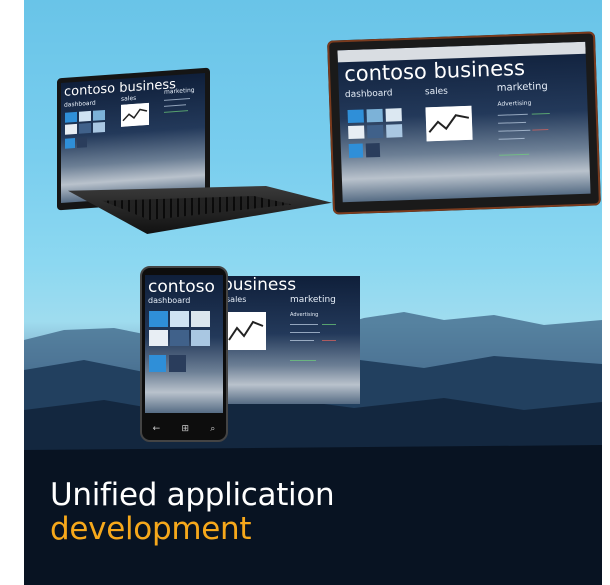 The width and height of the screenshot is (610, 585). Describe the element at coordinates (181, 287) in the screenshot. I see `phone-app-title-fragment: contoso` at that location.